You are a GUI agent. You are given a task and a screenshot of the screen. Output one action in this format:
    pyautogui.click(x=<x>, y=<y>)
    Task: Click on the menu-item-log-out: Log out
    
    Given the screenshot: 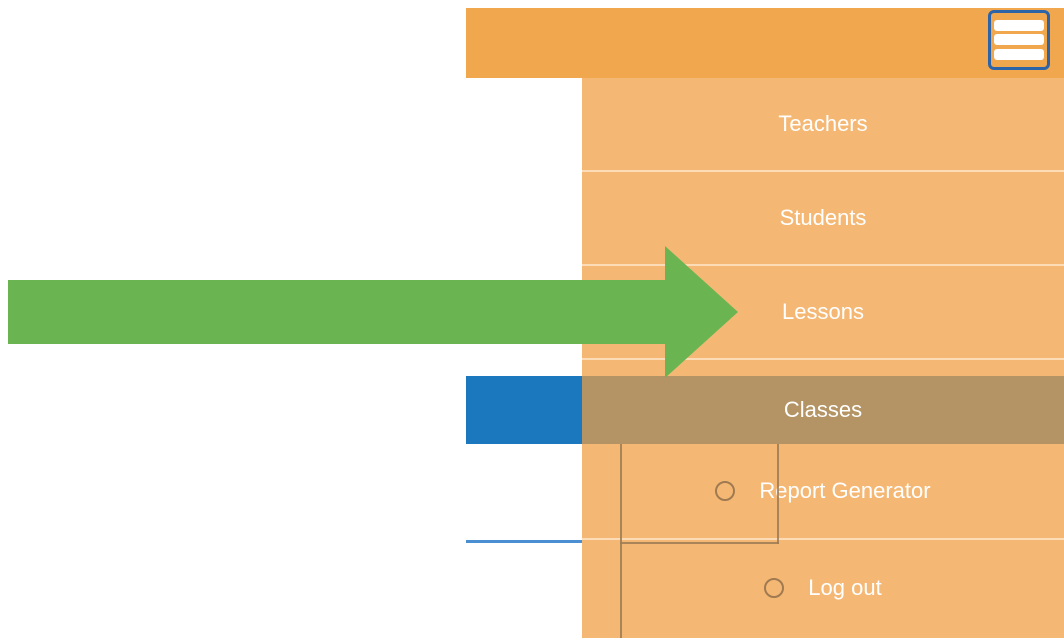 What is the action you would take?
    pyautogui.click(x=823, y=588)
    